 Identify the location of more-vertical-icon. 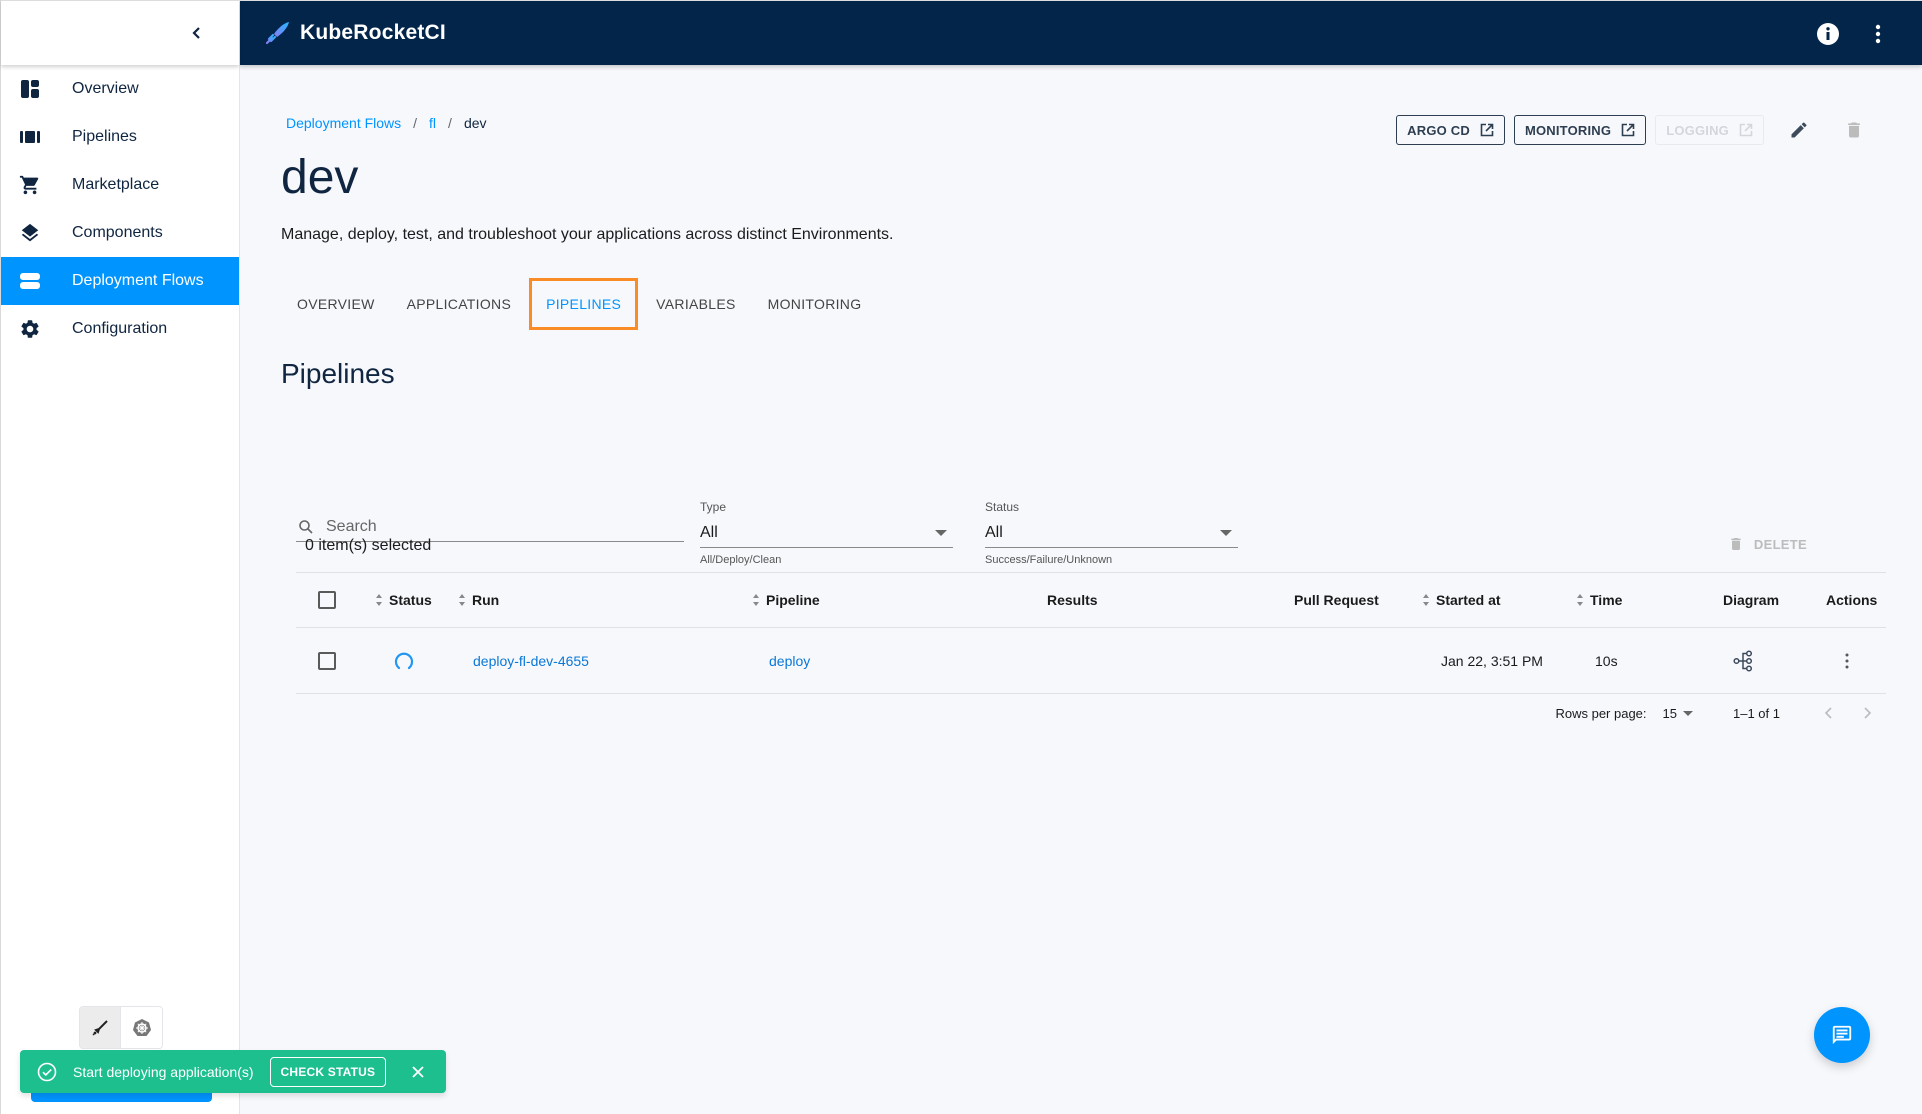
(1847, 660).